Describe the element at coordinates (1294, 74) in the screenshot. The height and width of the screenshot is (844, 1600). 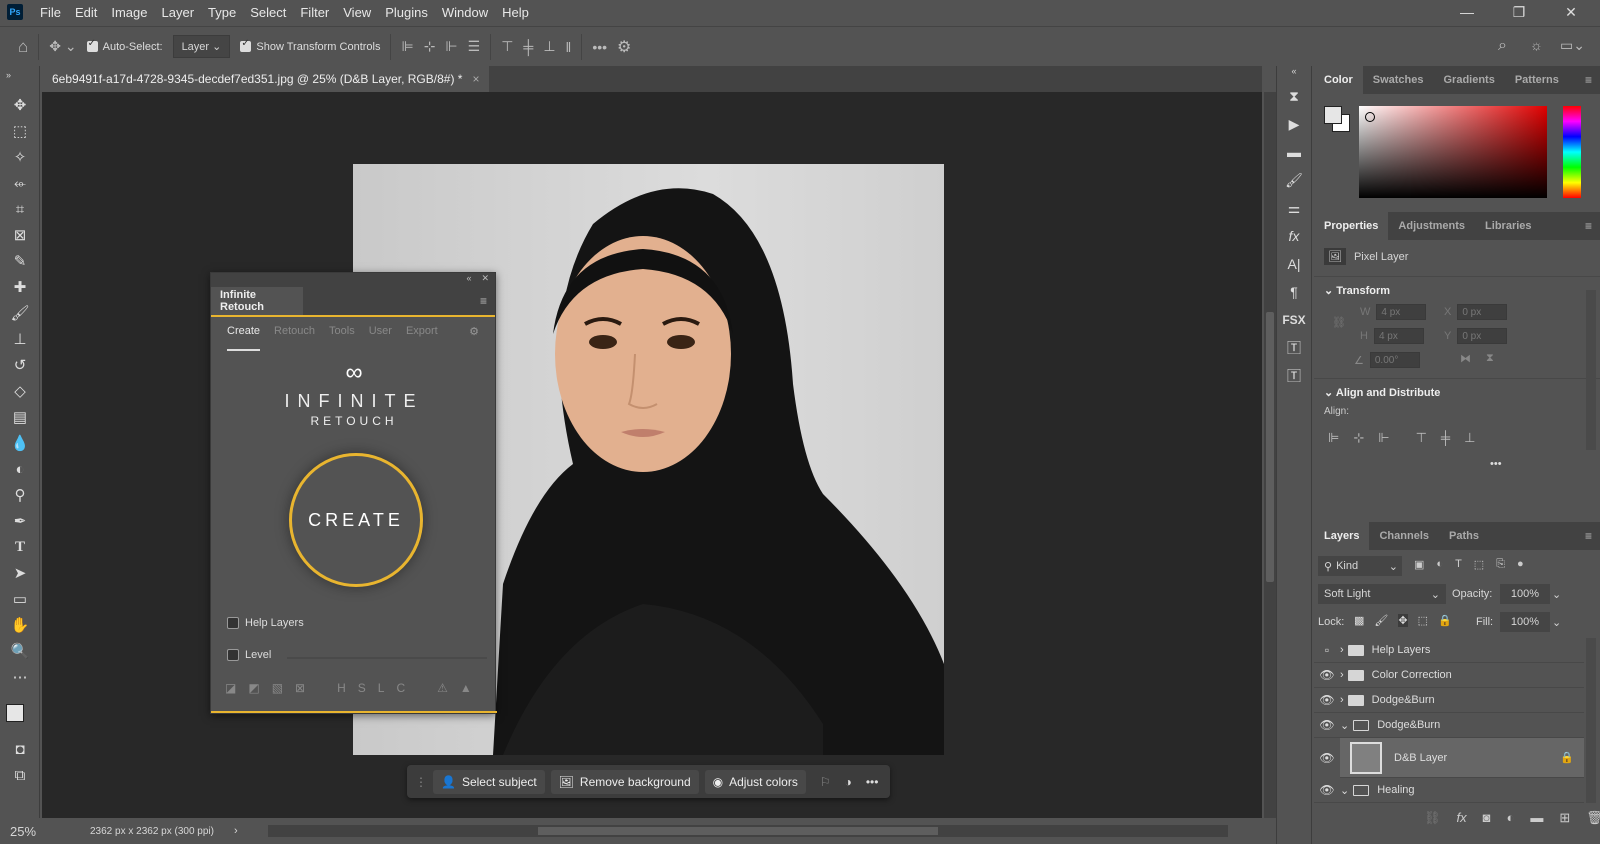
I see `collapse-strip-icon: «` at that location.